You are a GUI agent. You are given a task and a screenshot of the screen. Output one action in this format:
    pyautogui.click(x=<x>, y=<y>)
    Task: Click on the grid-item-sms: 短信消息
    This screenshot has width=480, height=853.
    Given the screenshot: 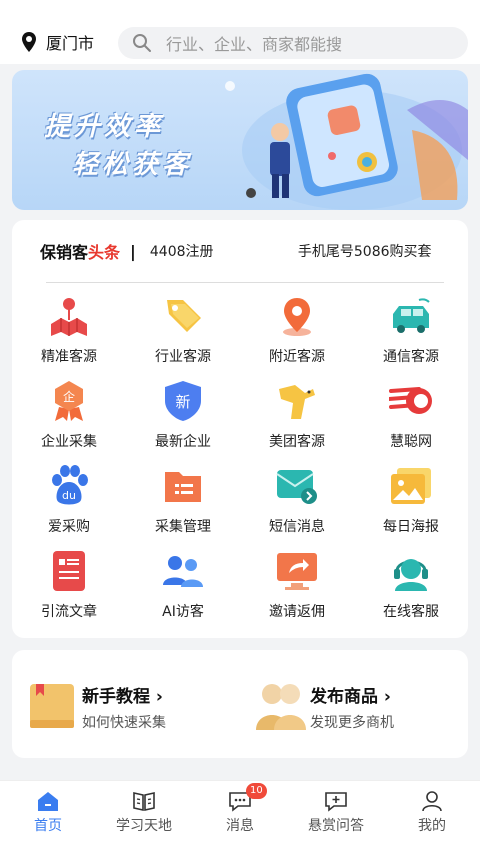 What is the action you would take?
    pyautogui.click(x=297, y=500)
    